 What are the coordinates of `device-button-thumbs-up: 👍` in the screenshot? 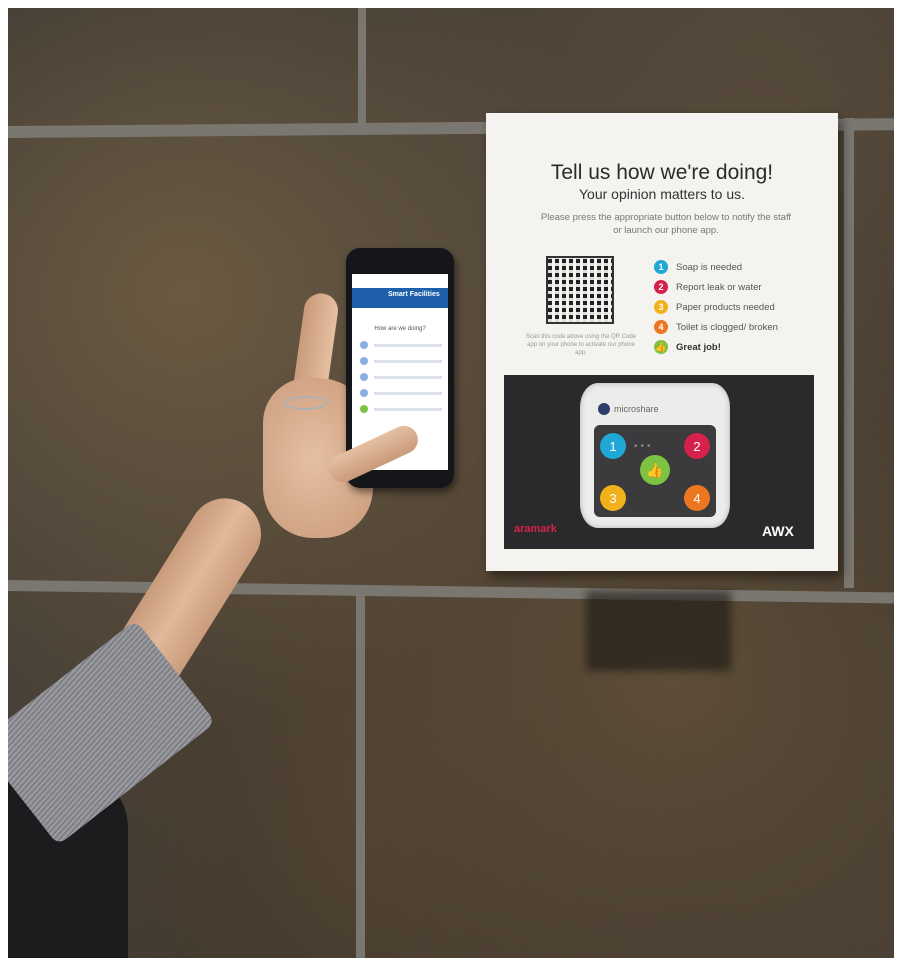 It's located at (655, 470).